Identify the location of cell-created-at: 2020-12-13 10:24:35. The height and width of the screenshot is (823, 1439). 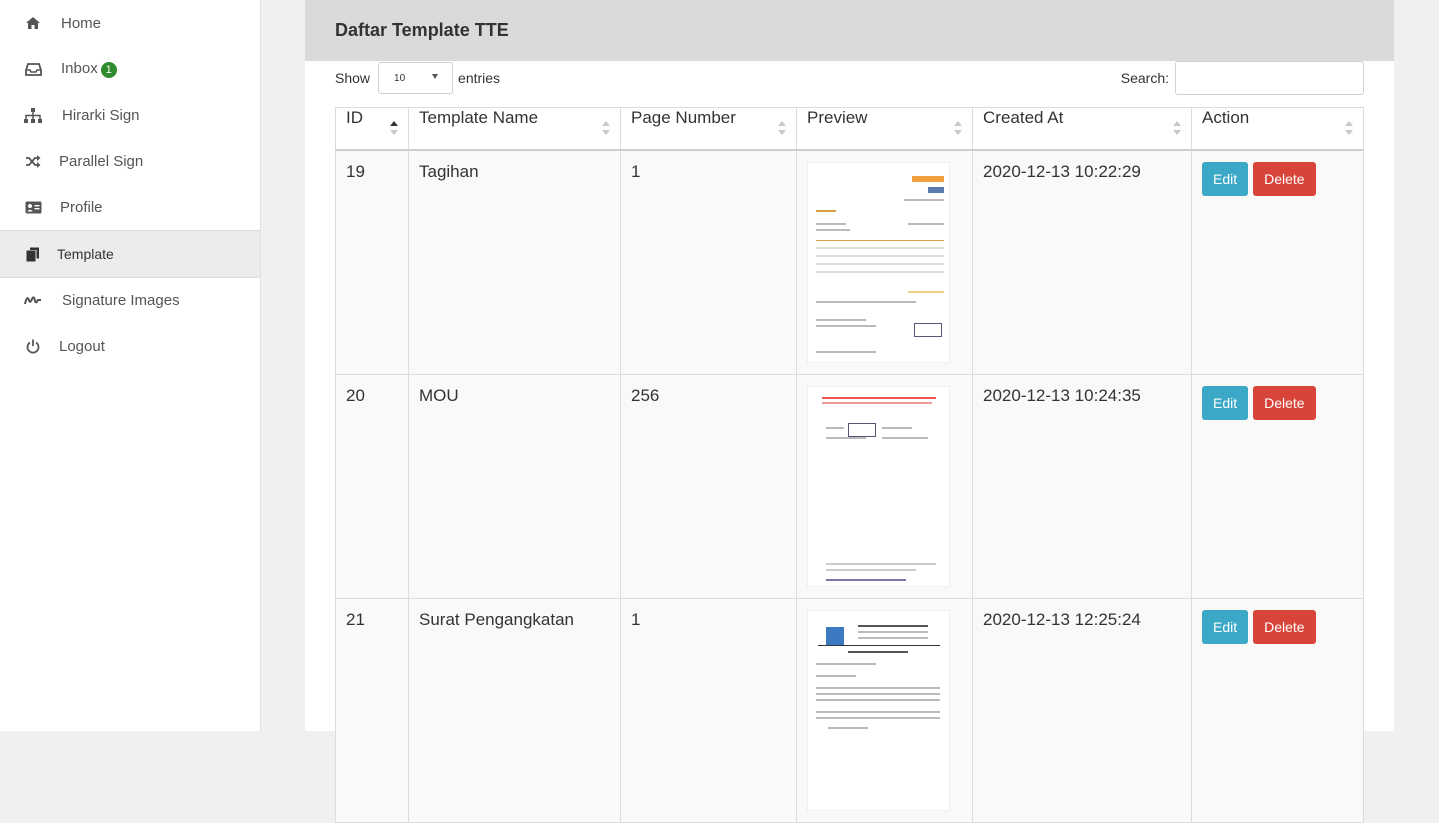
(1082, 486).